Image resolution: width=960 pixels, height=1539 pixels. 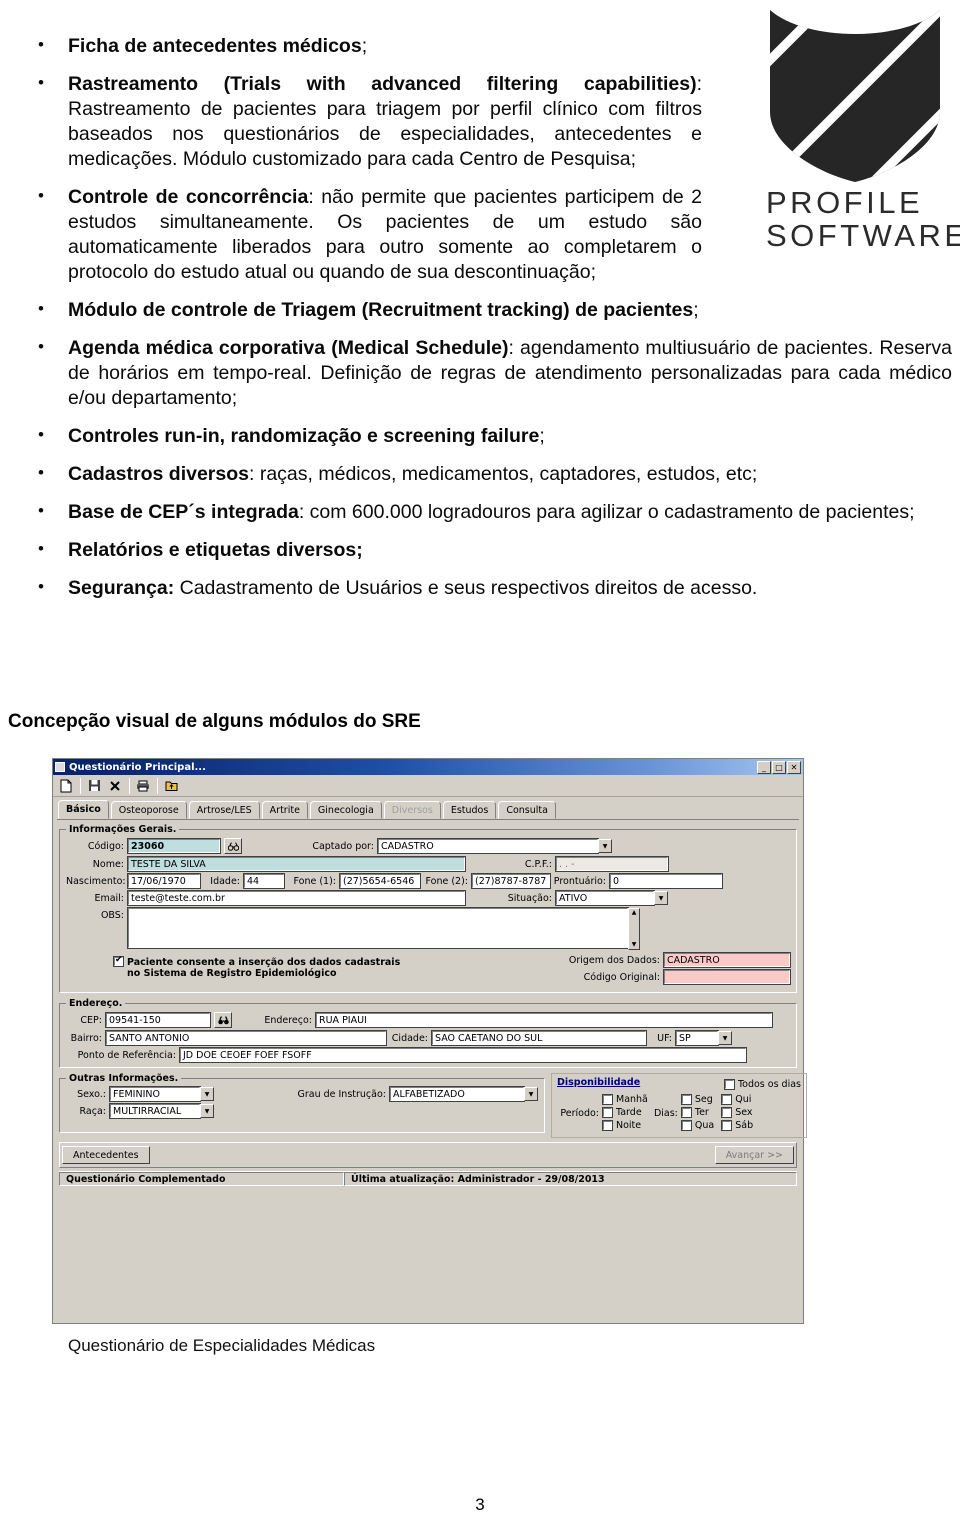 What do you see at coordinates (625, 1125) in the screenshot?
I see `periodo-noite-row: Noite` at bounding box center [625, 1125].